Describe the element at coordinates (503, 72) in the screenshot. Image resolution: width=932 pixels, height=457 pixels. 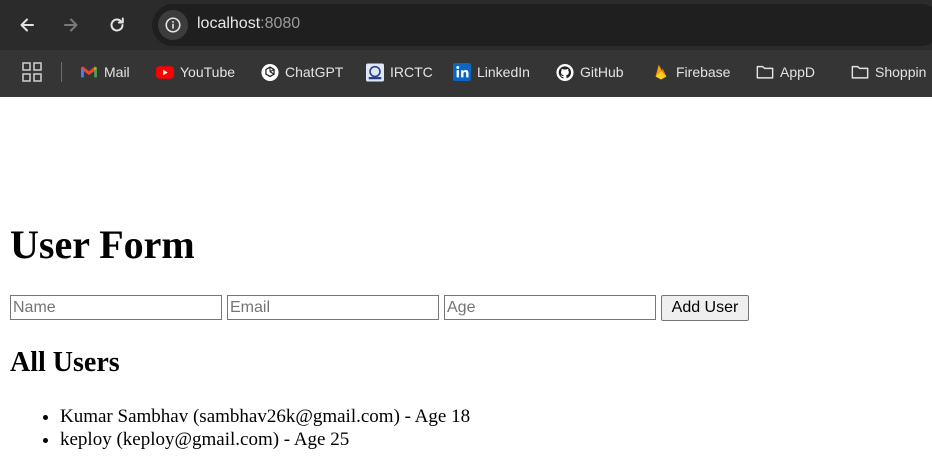
I see `bookmark-label: LinkedIn` at that location.